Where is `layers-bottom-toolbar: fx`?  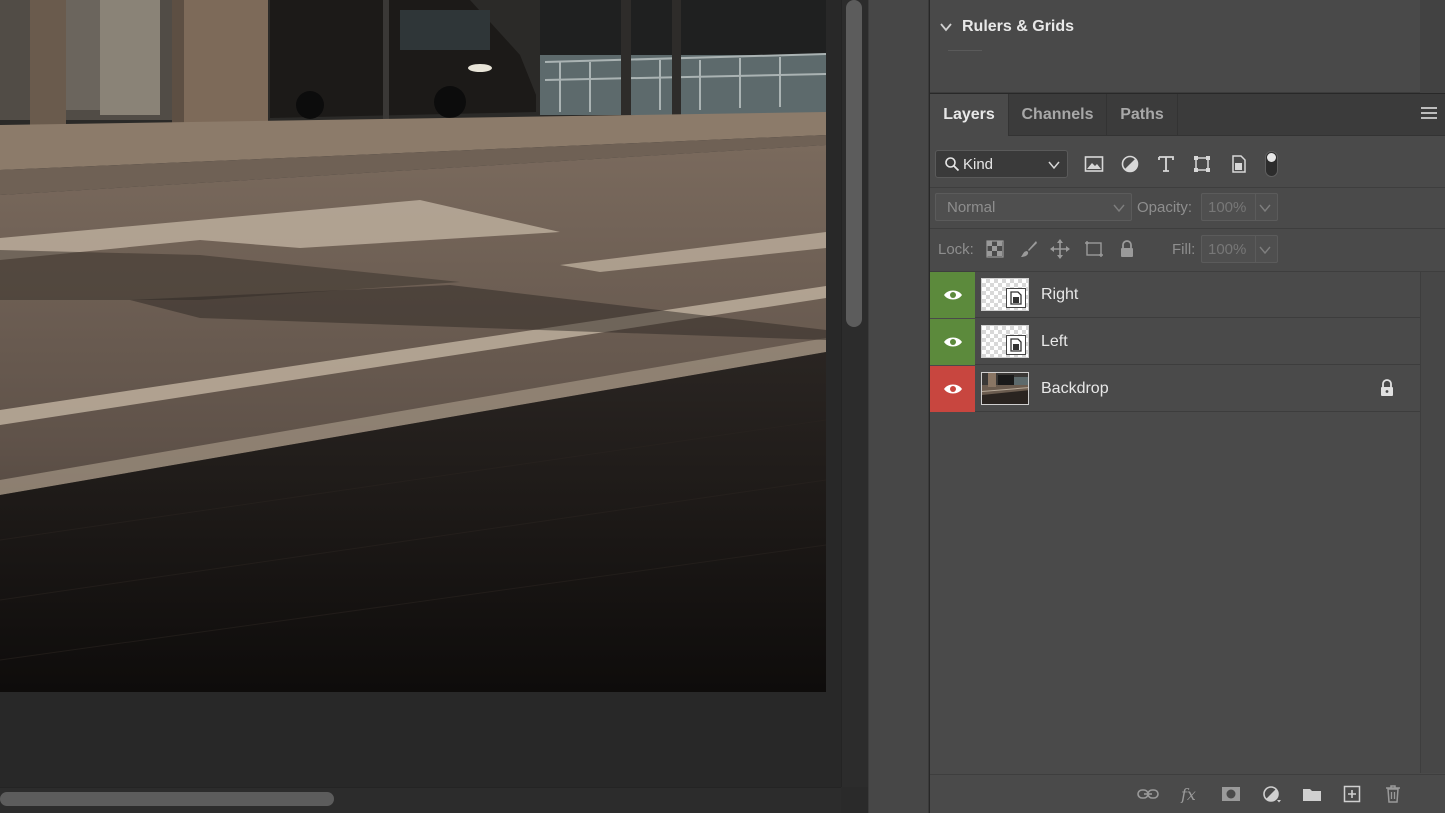
layers-bottom-toolbar: fx is located at coordinates (1187, 793).